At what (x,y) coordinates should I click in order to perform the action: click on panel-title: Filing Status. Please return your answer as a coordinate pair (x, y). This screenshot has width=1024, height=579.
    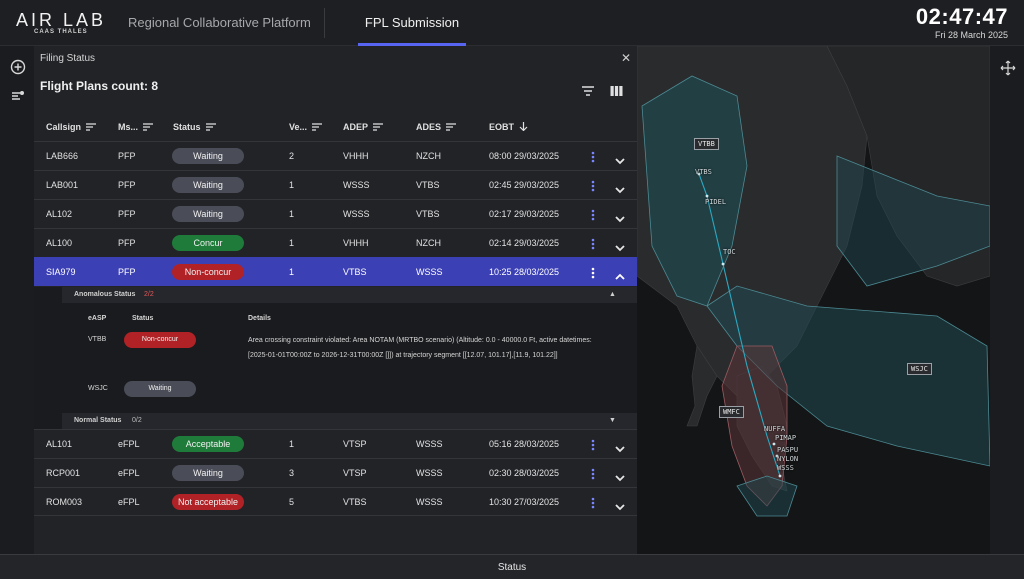
    Looking at the image, I should click on (68, 58).